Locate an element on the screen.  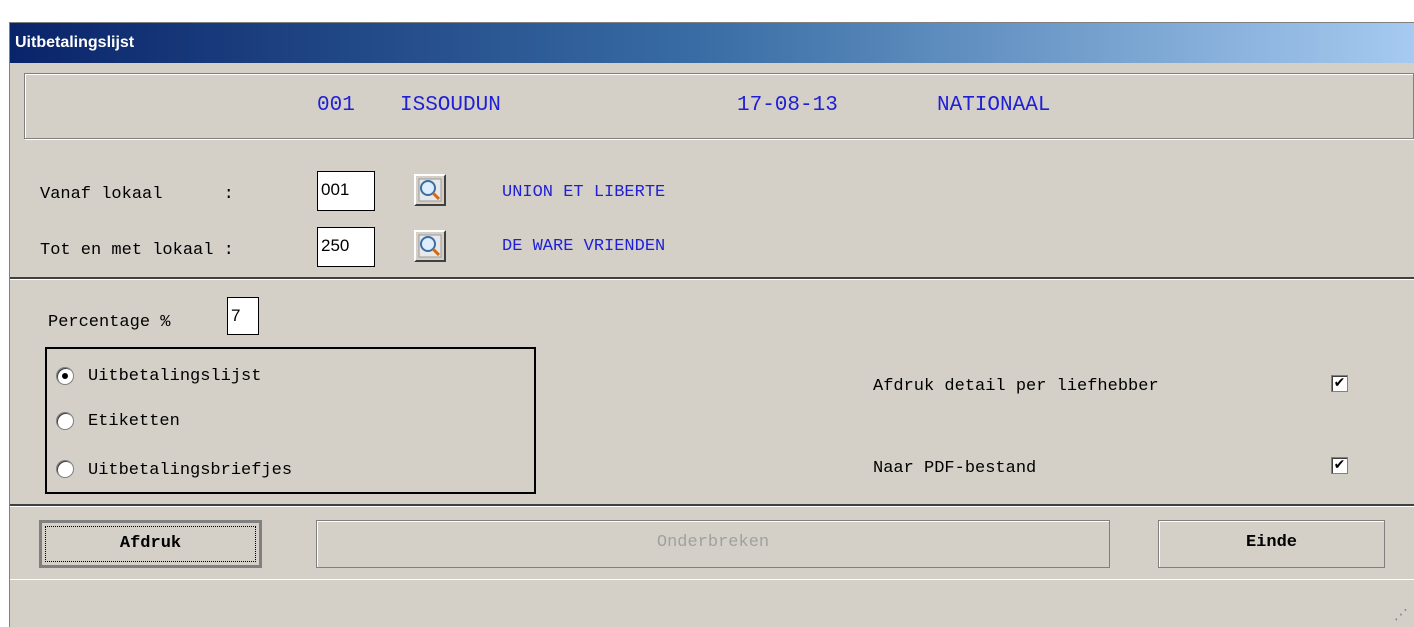
to-label: Tot en met lokaal : is located at coordinates (137, 250).